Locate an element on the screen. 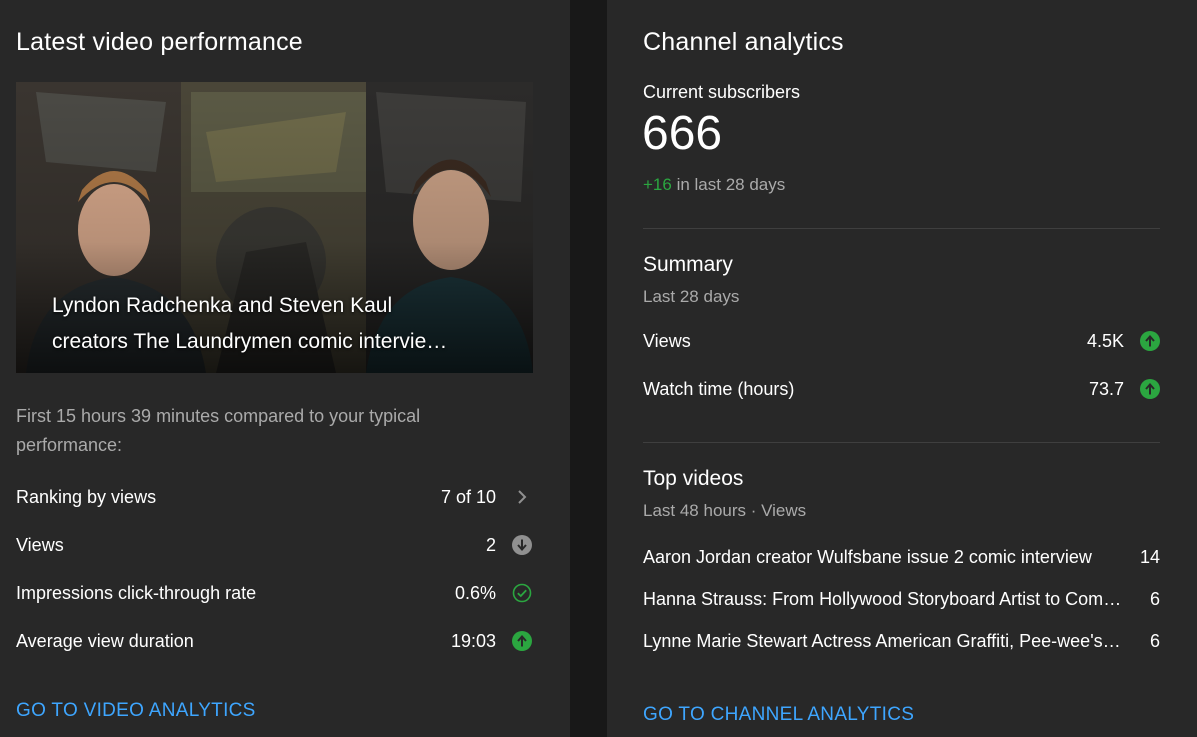  top-video-views: 14 is located at coordinates (1149, 557).